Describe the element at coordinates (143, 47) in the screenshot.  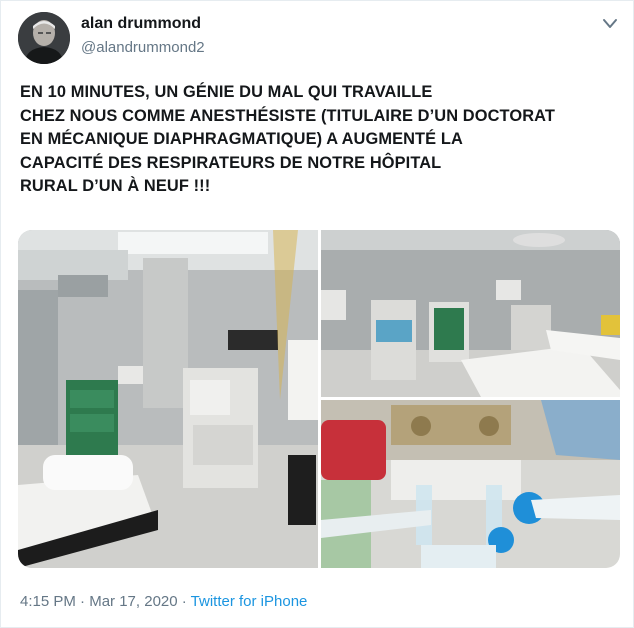
I see `author-handle: @alandrummond2` at that location.